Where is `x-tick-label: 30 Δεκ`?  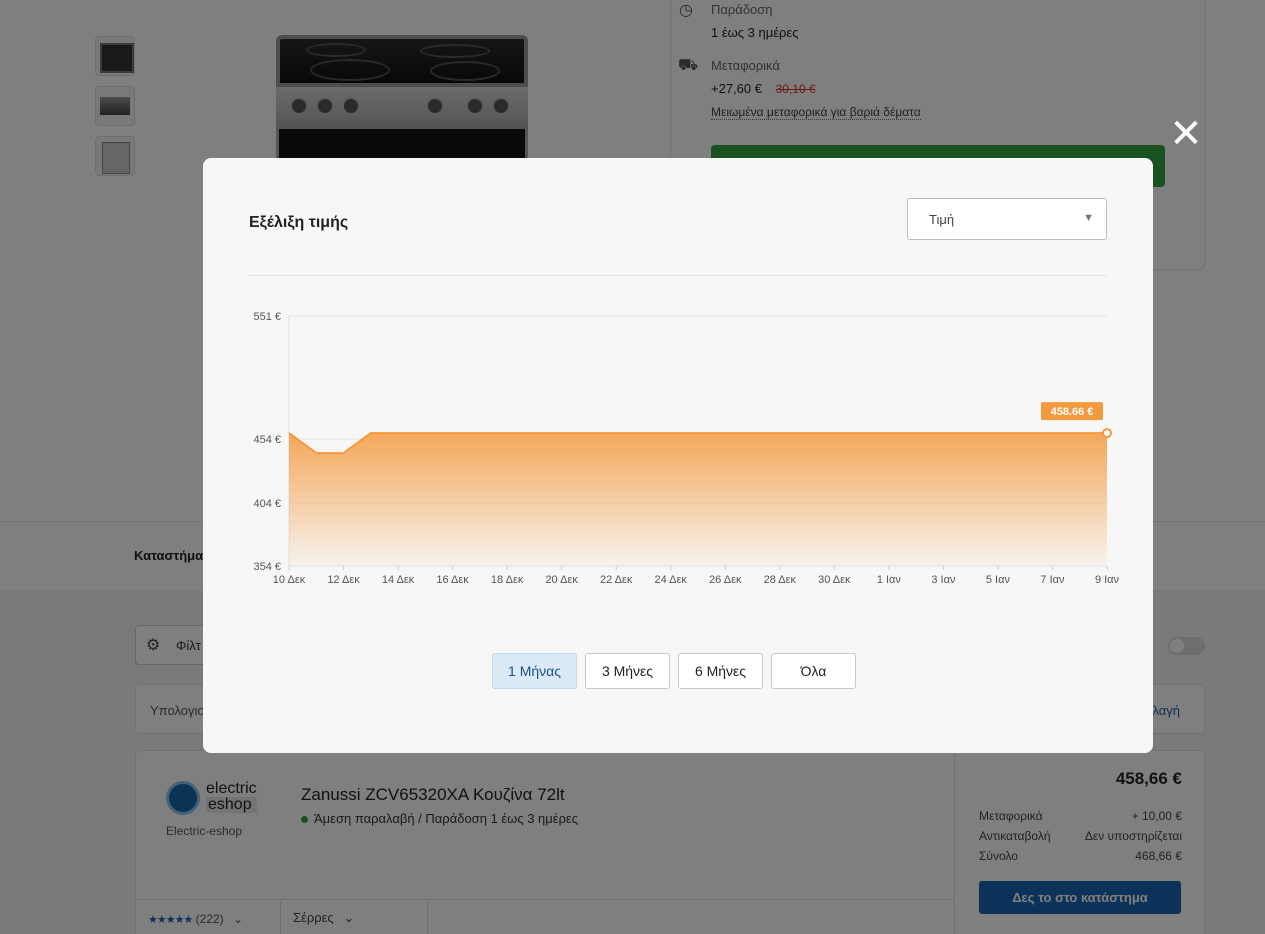
x-tick-label: 30 Δεκ is located at coordinates (834, 580).